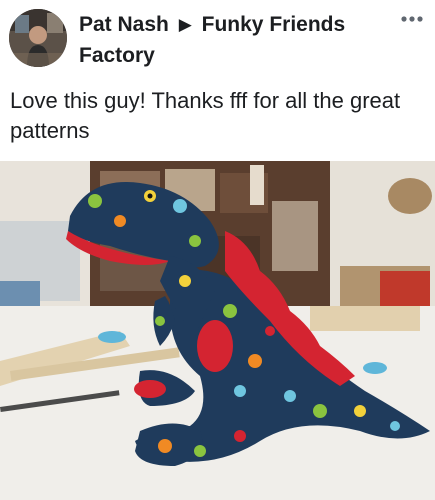  What do you see at coordinates (185, 24) in the screenshot?
I see `triangle-right-icon: ▶` at bounding box center [185, 24].